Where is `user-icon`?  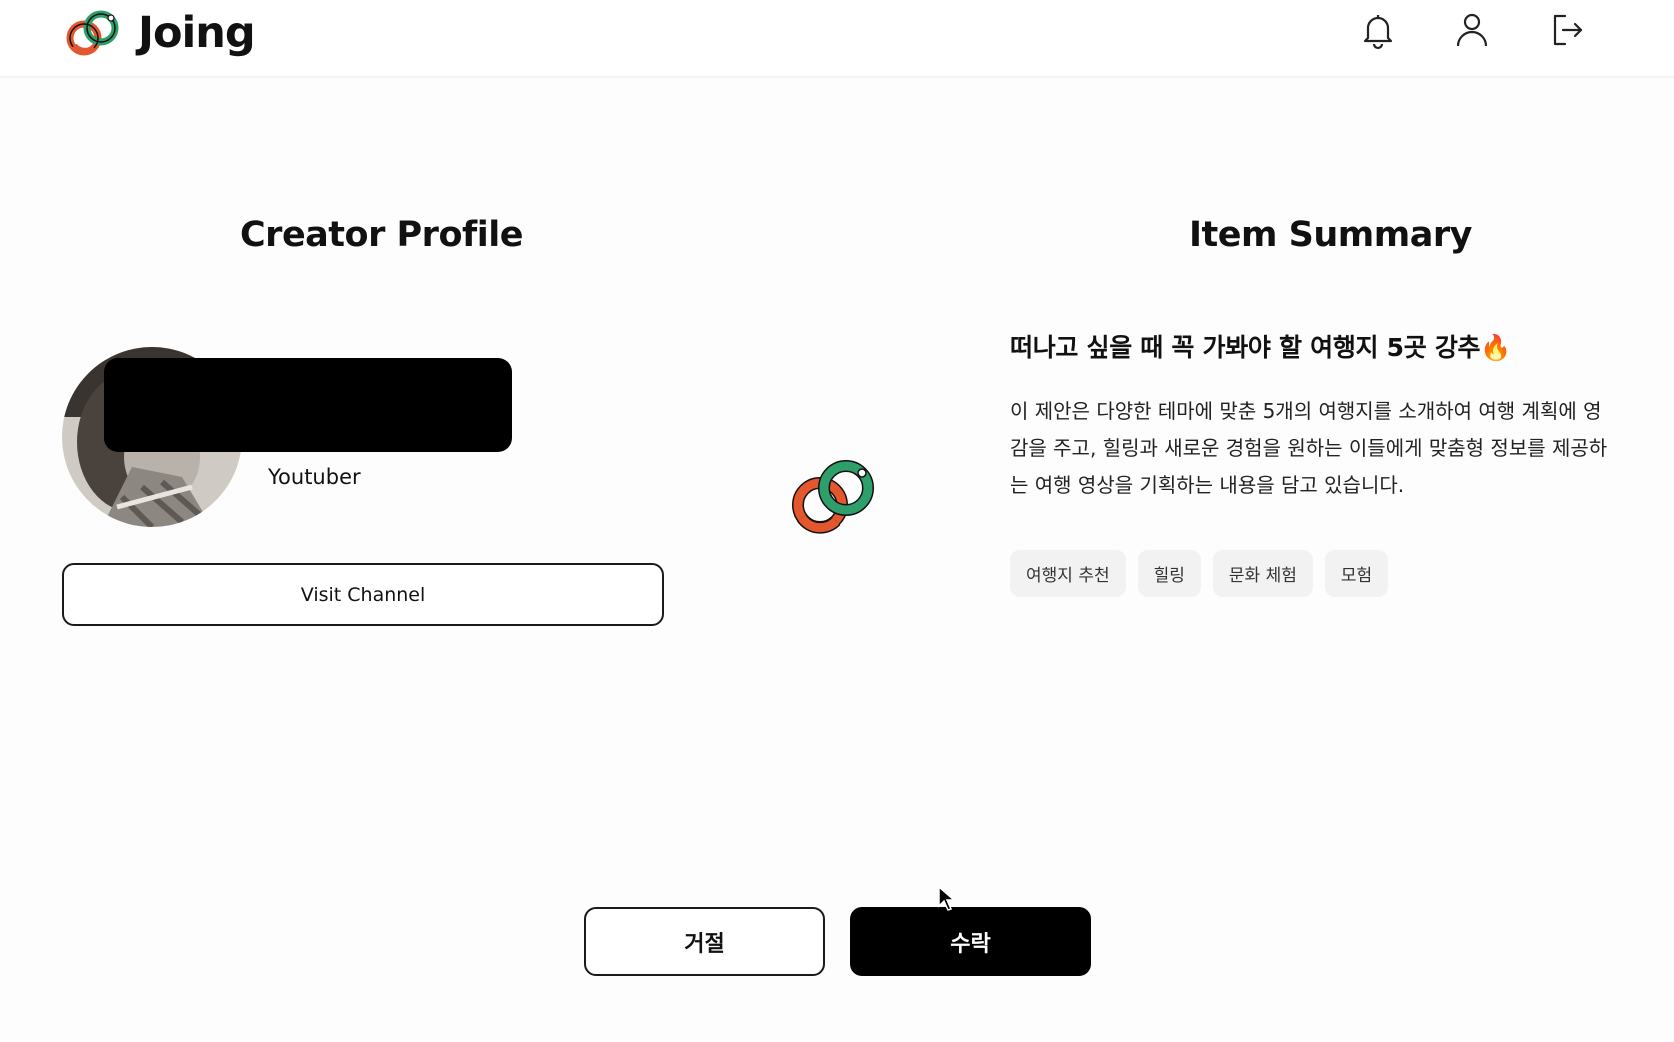 user-icon is located at coordinates (1472, 30).